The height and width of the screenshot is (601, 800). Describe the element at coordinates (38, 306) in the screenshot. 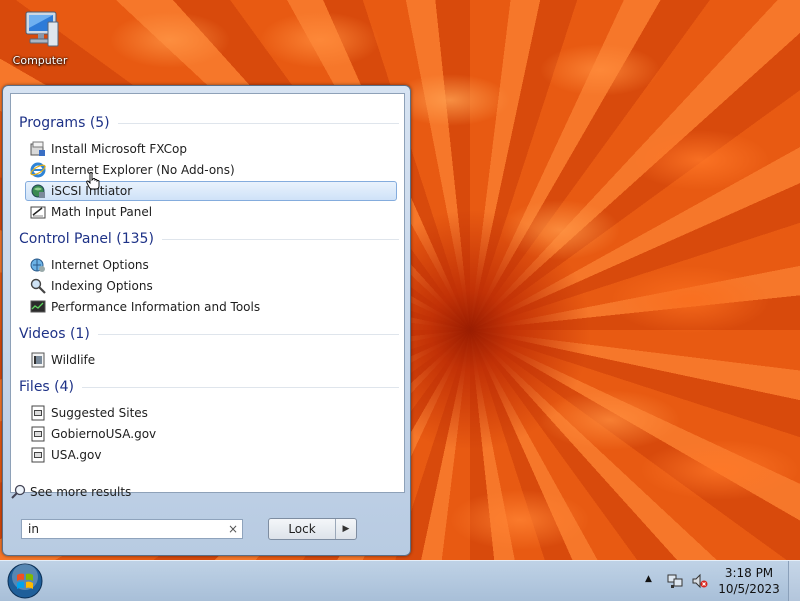

I see `performance-icon` at that location.